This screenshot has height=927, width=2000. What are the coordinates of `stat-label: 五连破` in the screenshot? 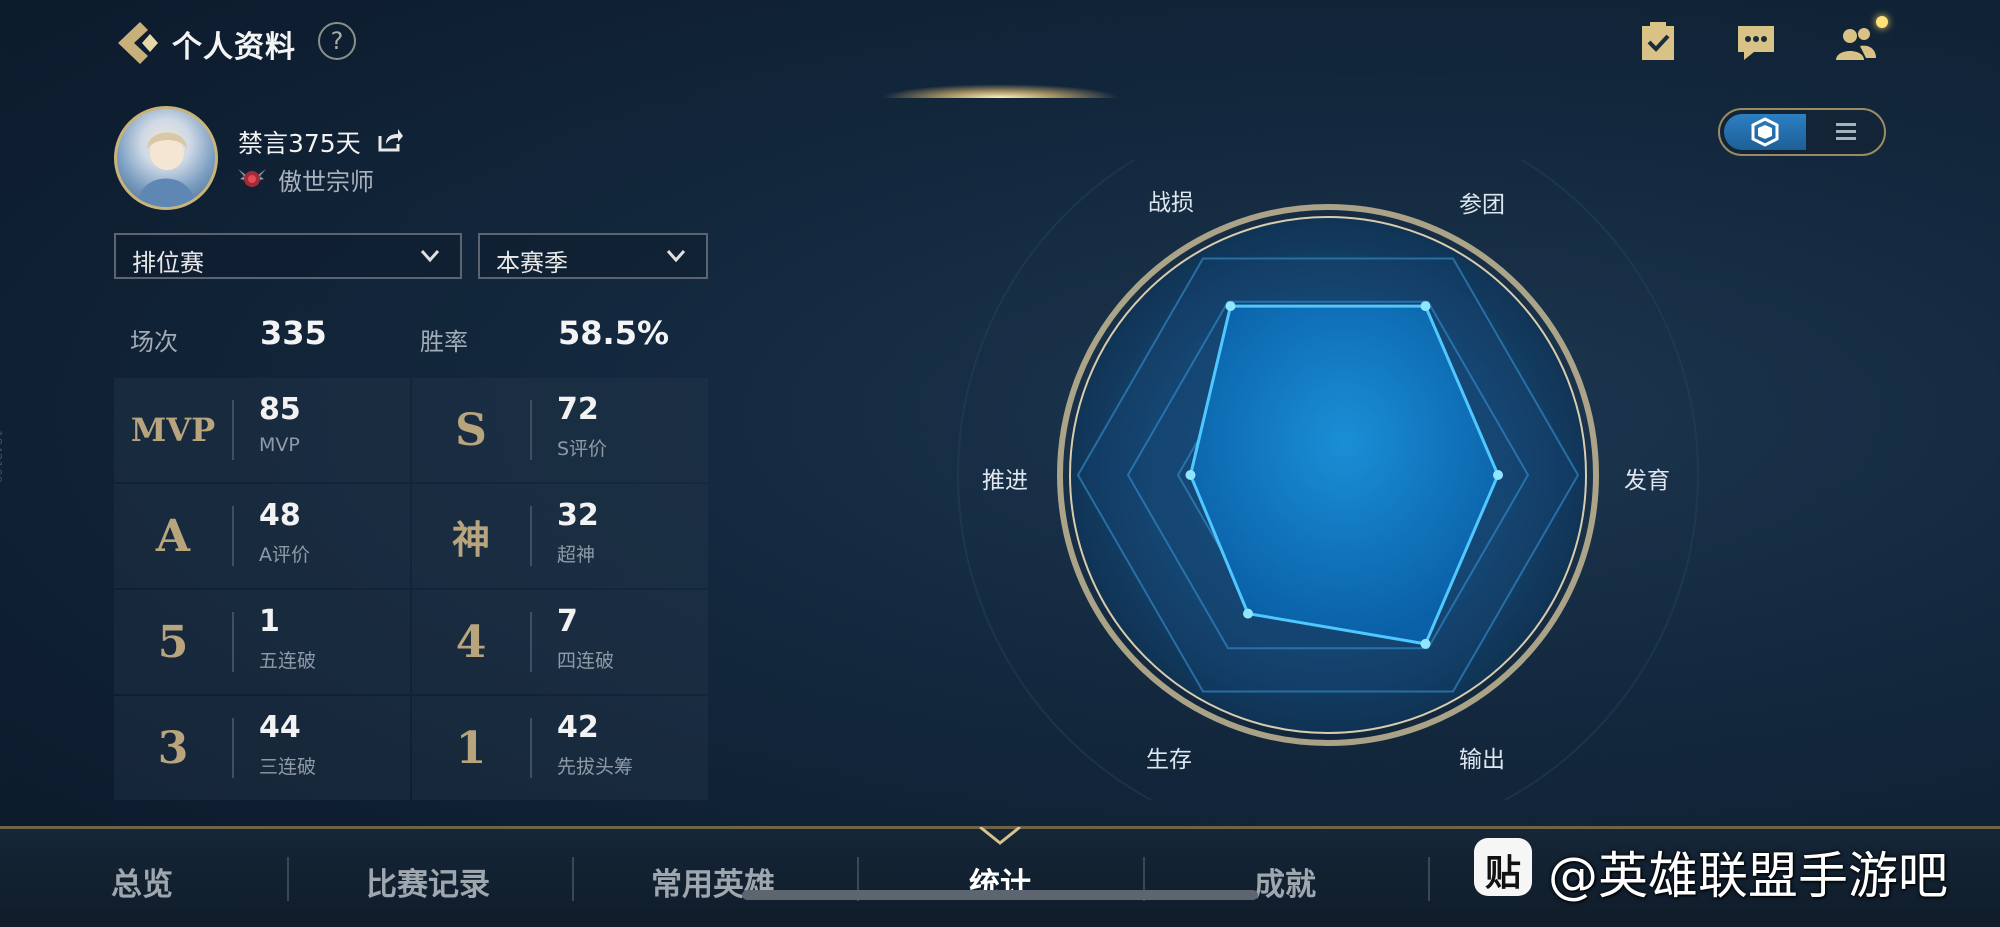 It's located at (288, 661).